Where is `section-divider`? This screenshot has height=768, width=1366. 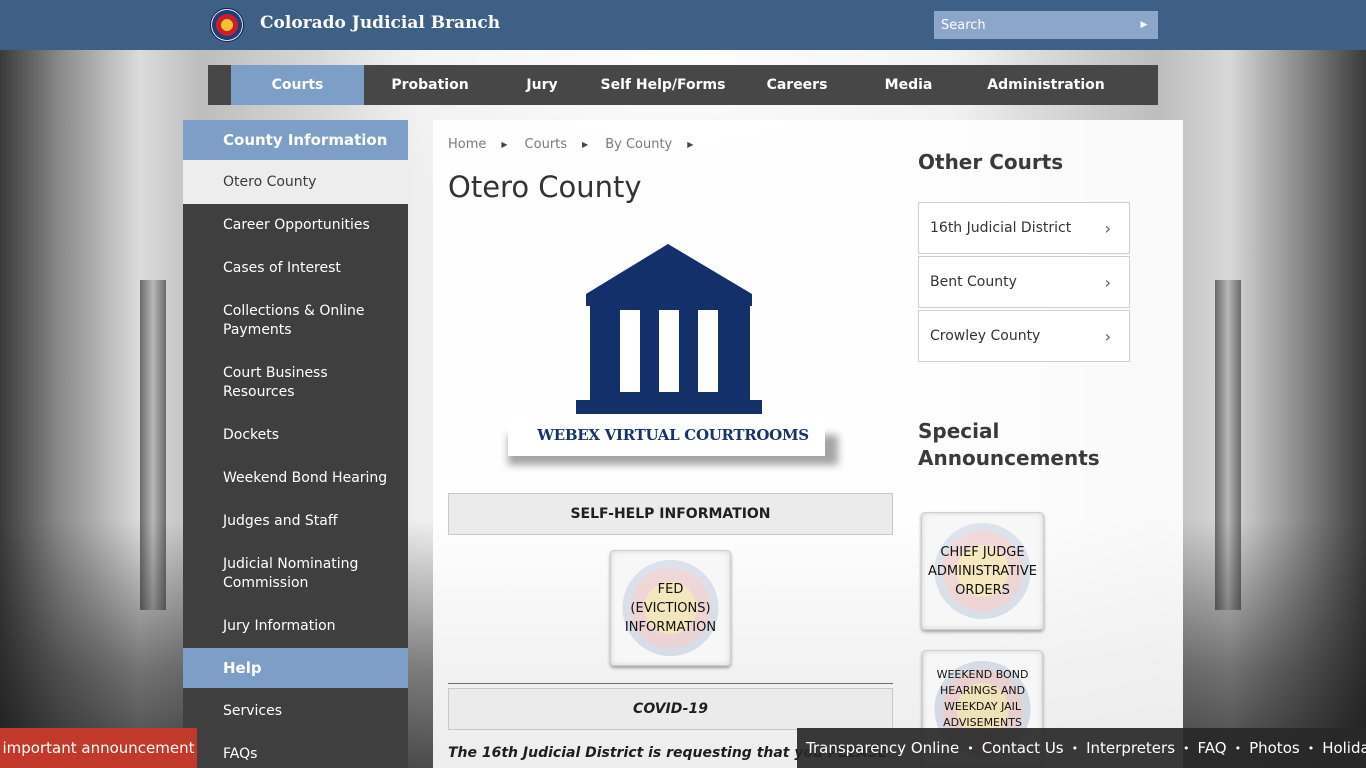
section-divider is located at coordinates (670, 683).